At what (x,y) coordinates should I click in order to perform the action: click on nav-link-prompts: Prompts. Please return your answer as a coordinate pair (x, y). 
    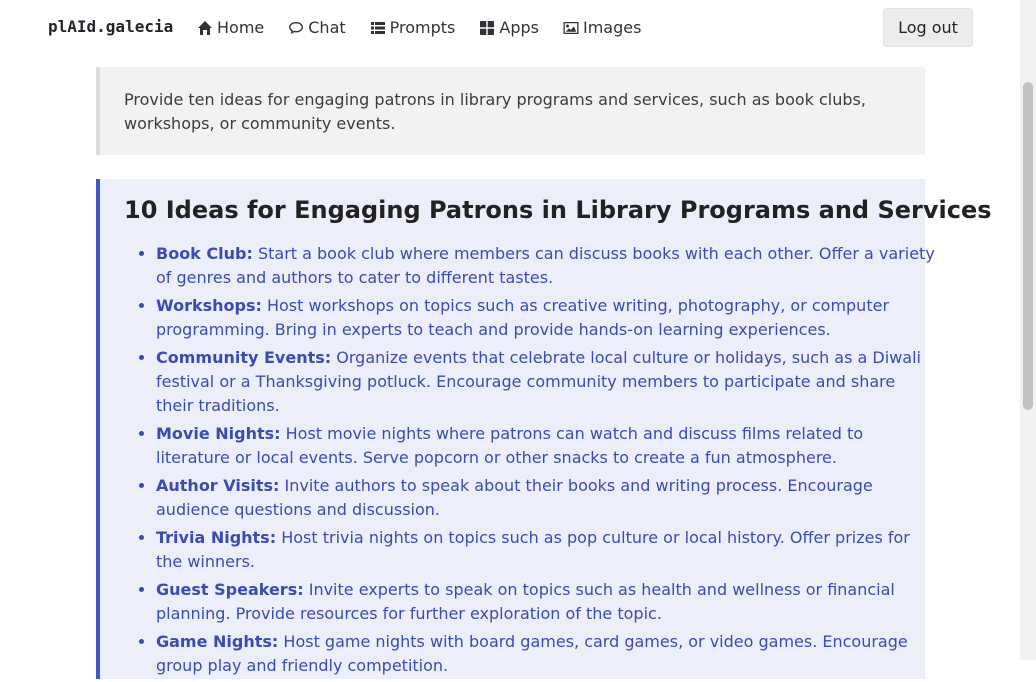
    Looking at the image, I should click on (413, 27).